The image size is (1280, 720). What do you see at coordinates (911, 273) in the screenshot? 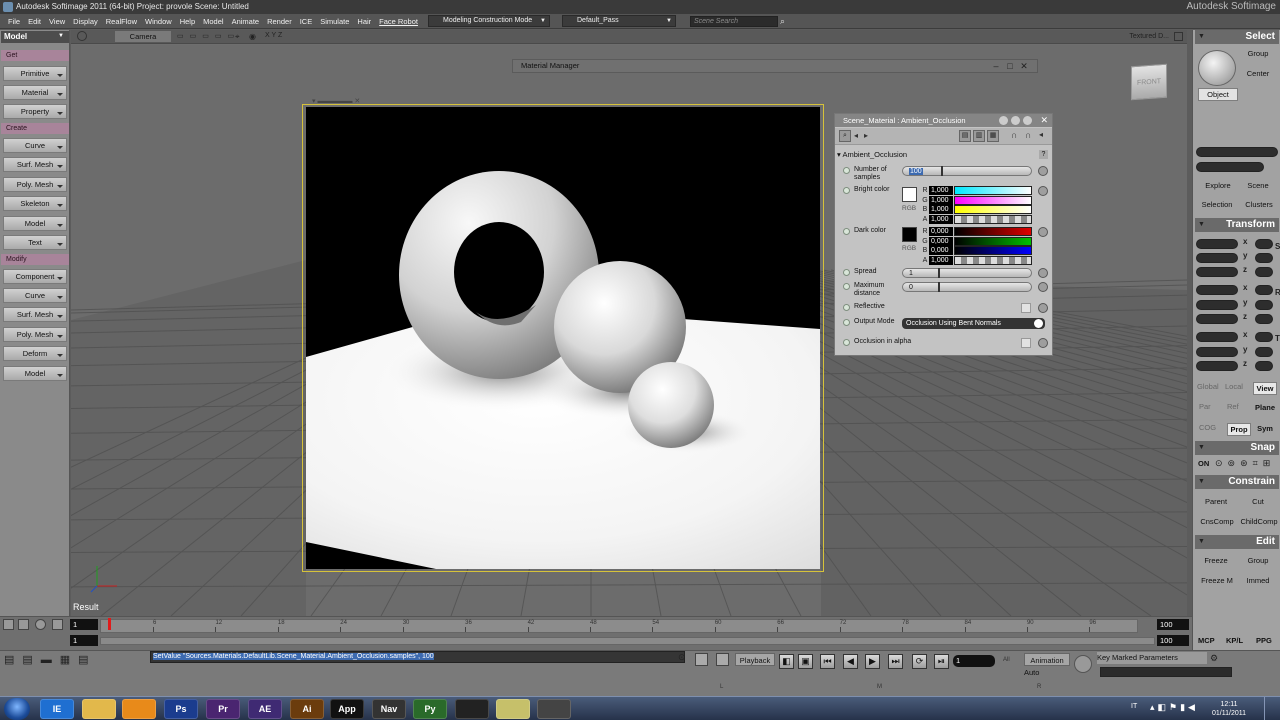
I see `spread-value: 1` at bounding box center [911, 273].